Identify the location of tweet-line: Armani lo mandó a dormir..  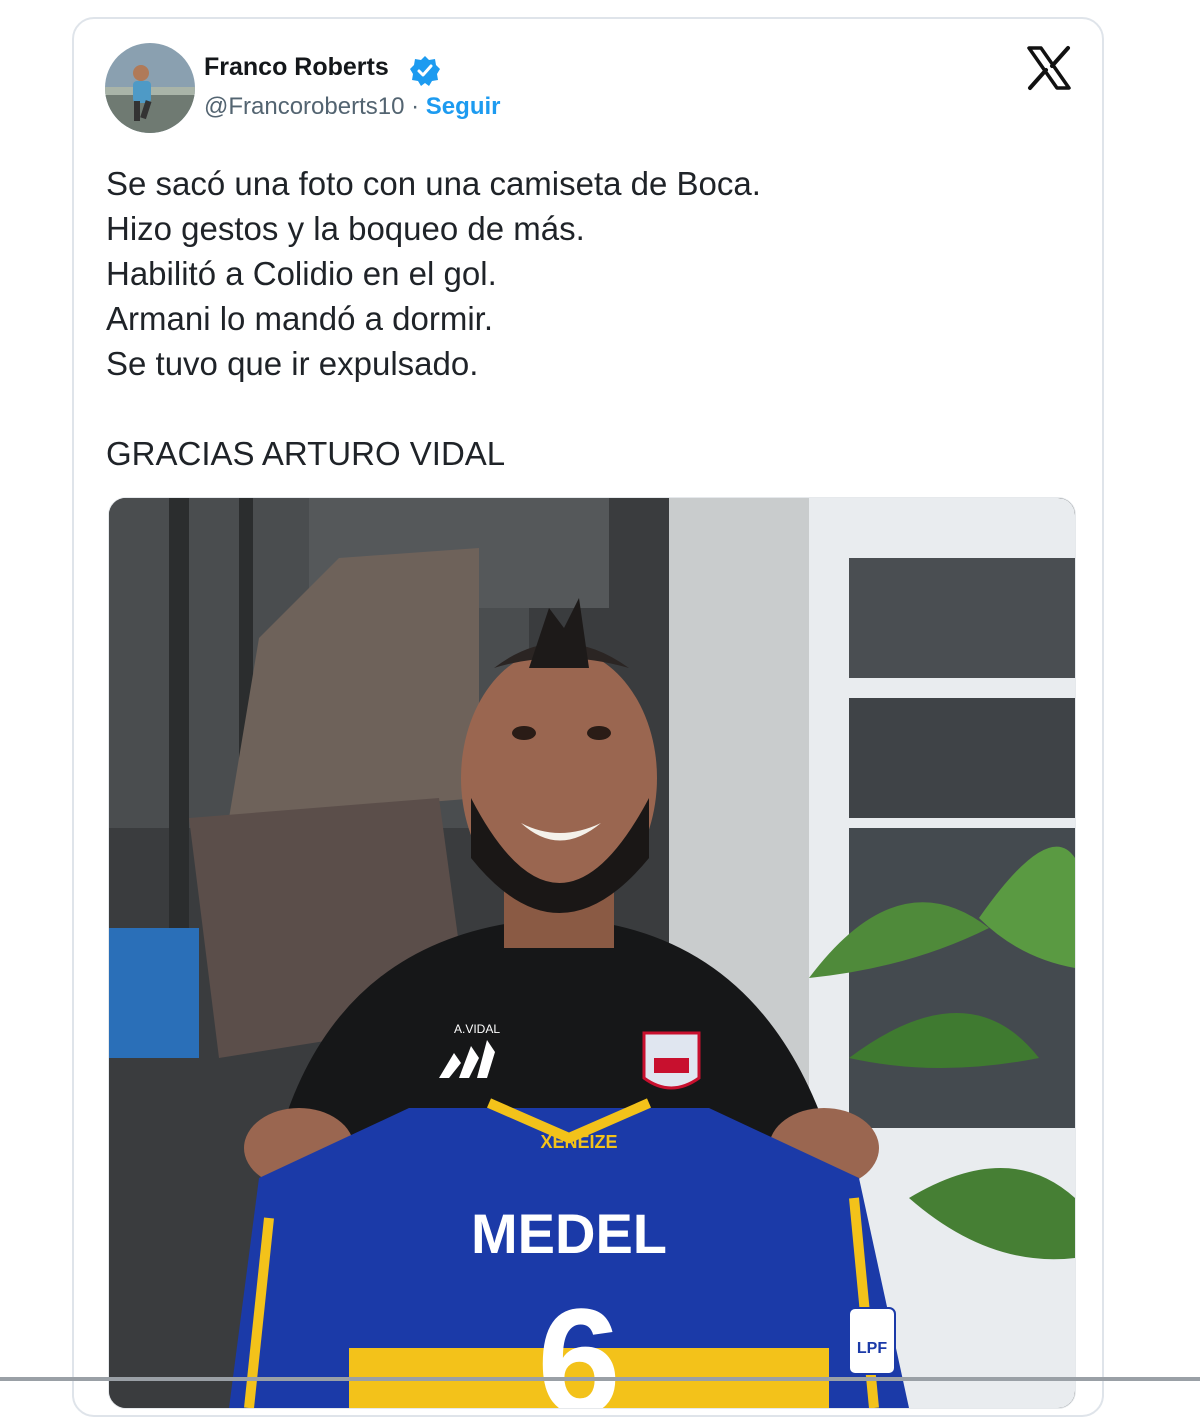
(299, 318).